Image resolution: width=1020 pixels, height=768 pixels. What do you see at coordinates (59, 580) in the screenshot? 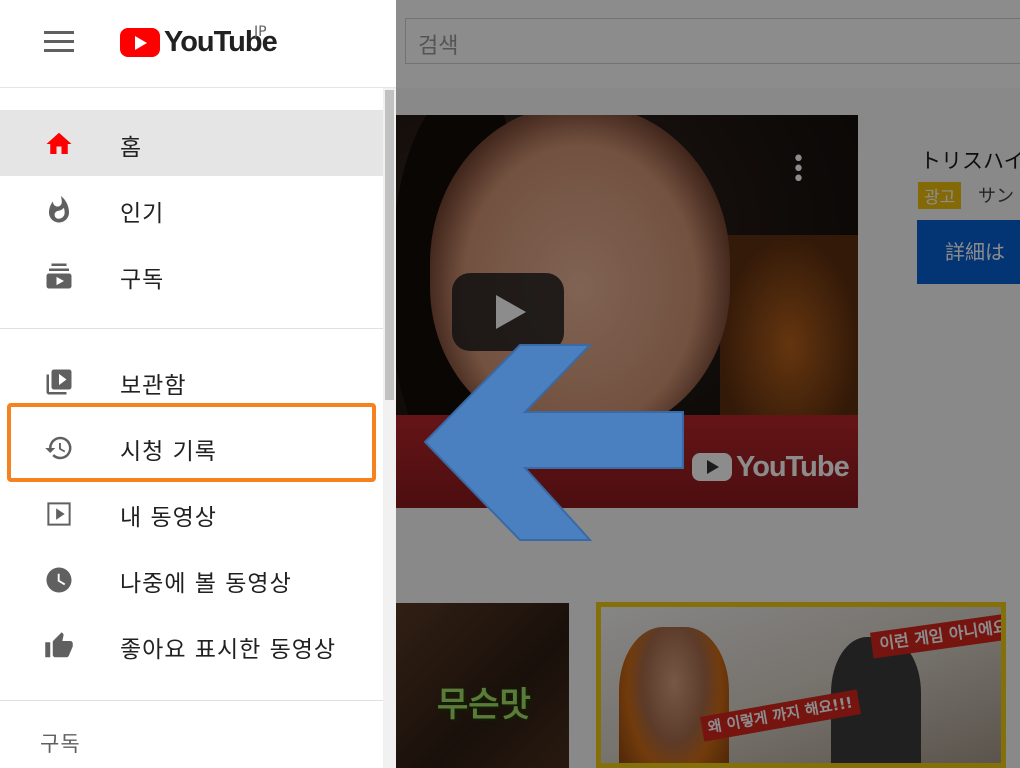
I see `watch-later-clock-icon` at bounding box center [59, 580].